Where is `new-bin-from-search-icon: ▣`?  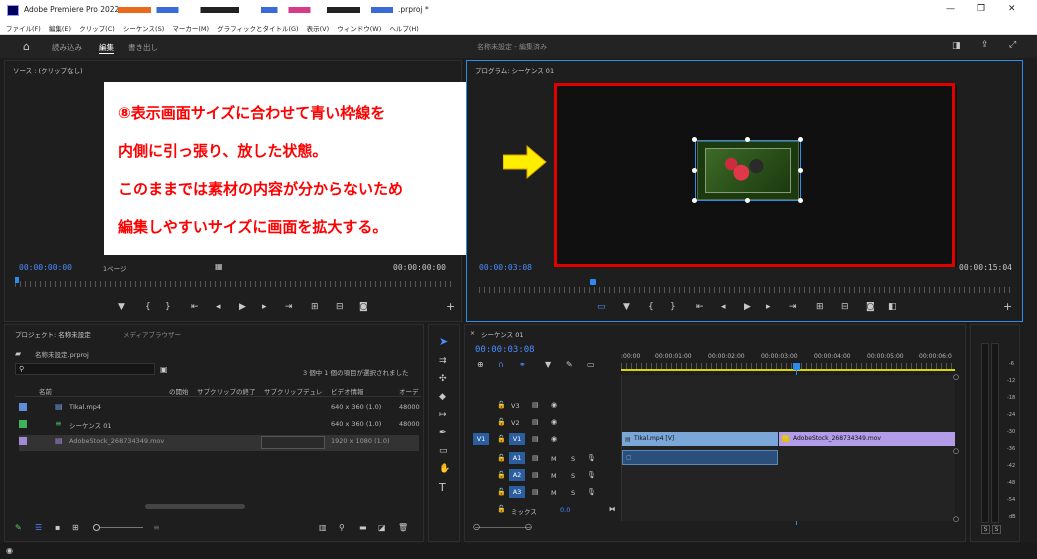 new-bin-from-search-icon: ▣ is located at coordinates (164, 369).